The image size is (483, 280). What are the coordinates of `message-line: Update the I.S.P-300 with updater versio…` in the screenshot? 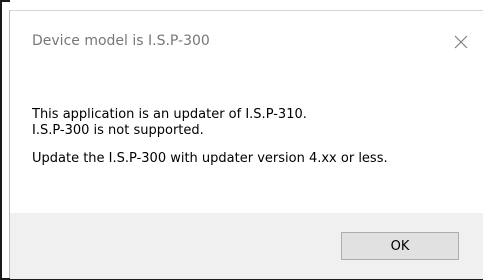 It's located at (210, 158).